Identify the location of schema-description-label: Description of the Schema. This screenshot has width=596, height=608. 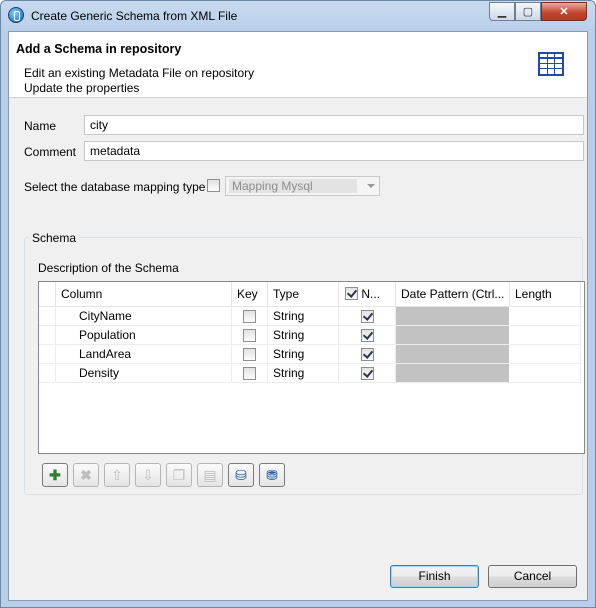
(108, 268).